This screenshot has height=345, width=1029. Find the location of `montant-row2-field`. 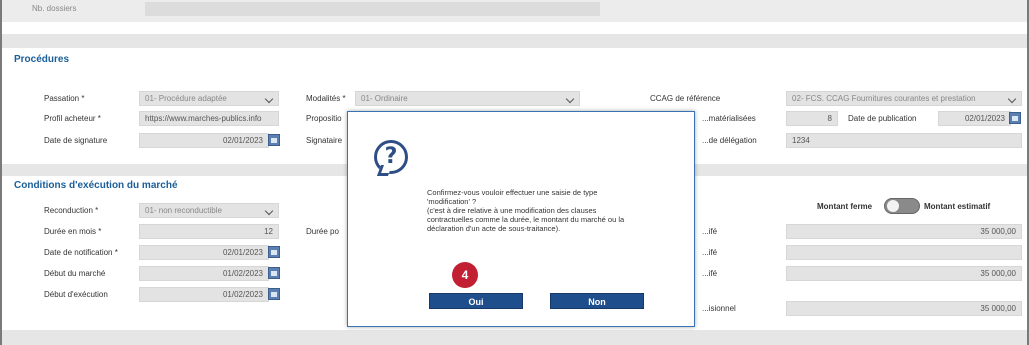

montant-row2-field is located at coordinates (904, 252).